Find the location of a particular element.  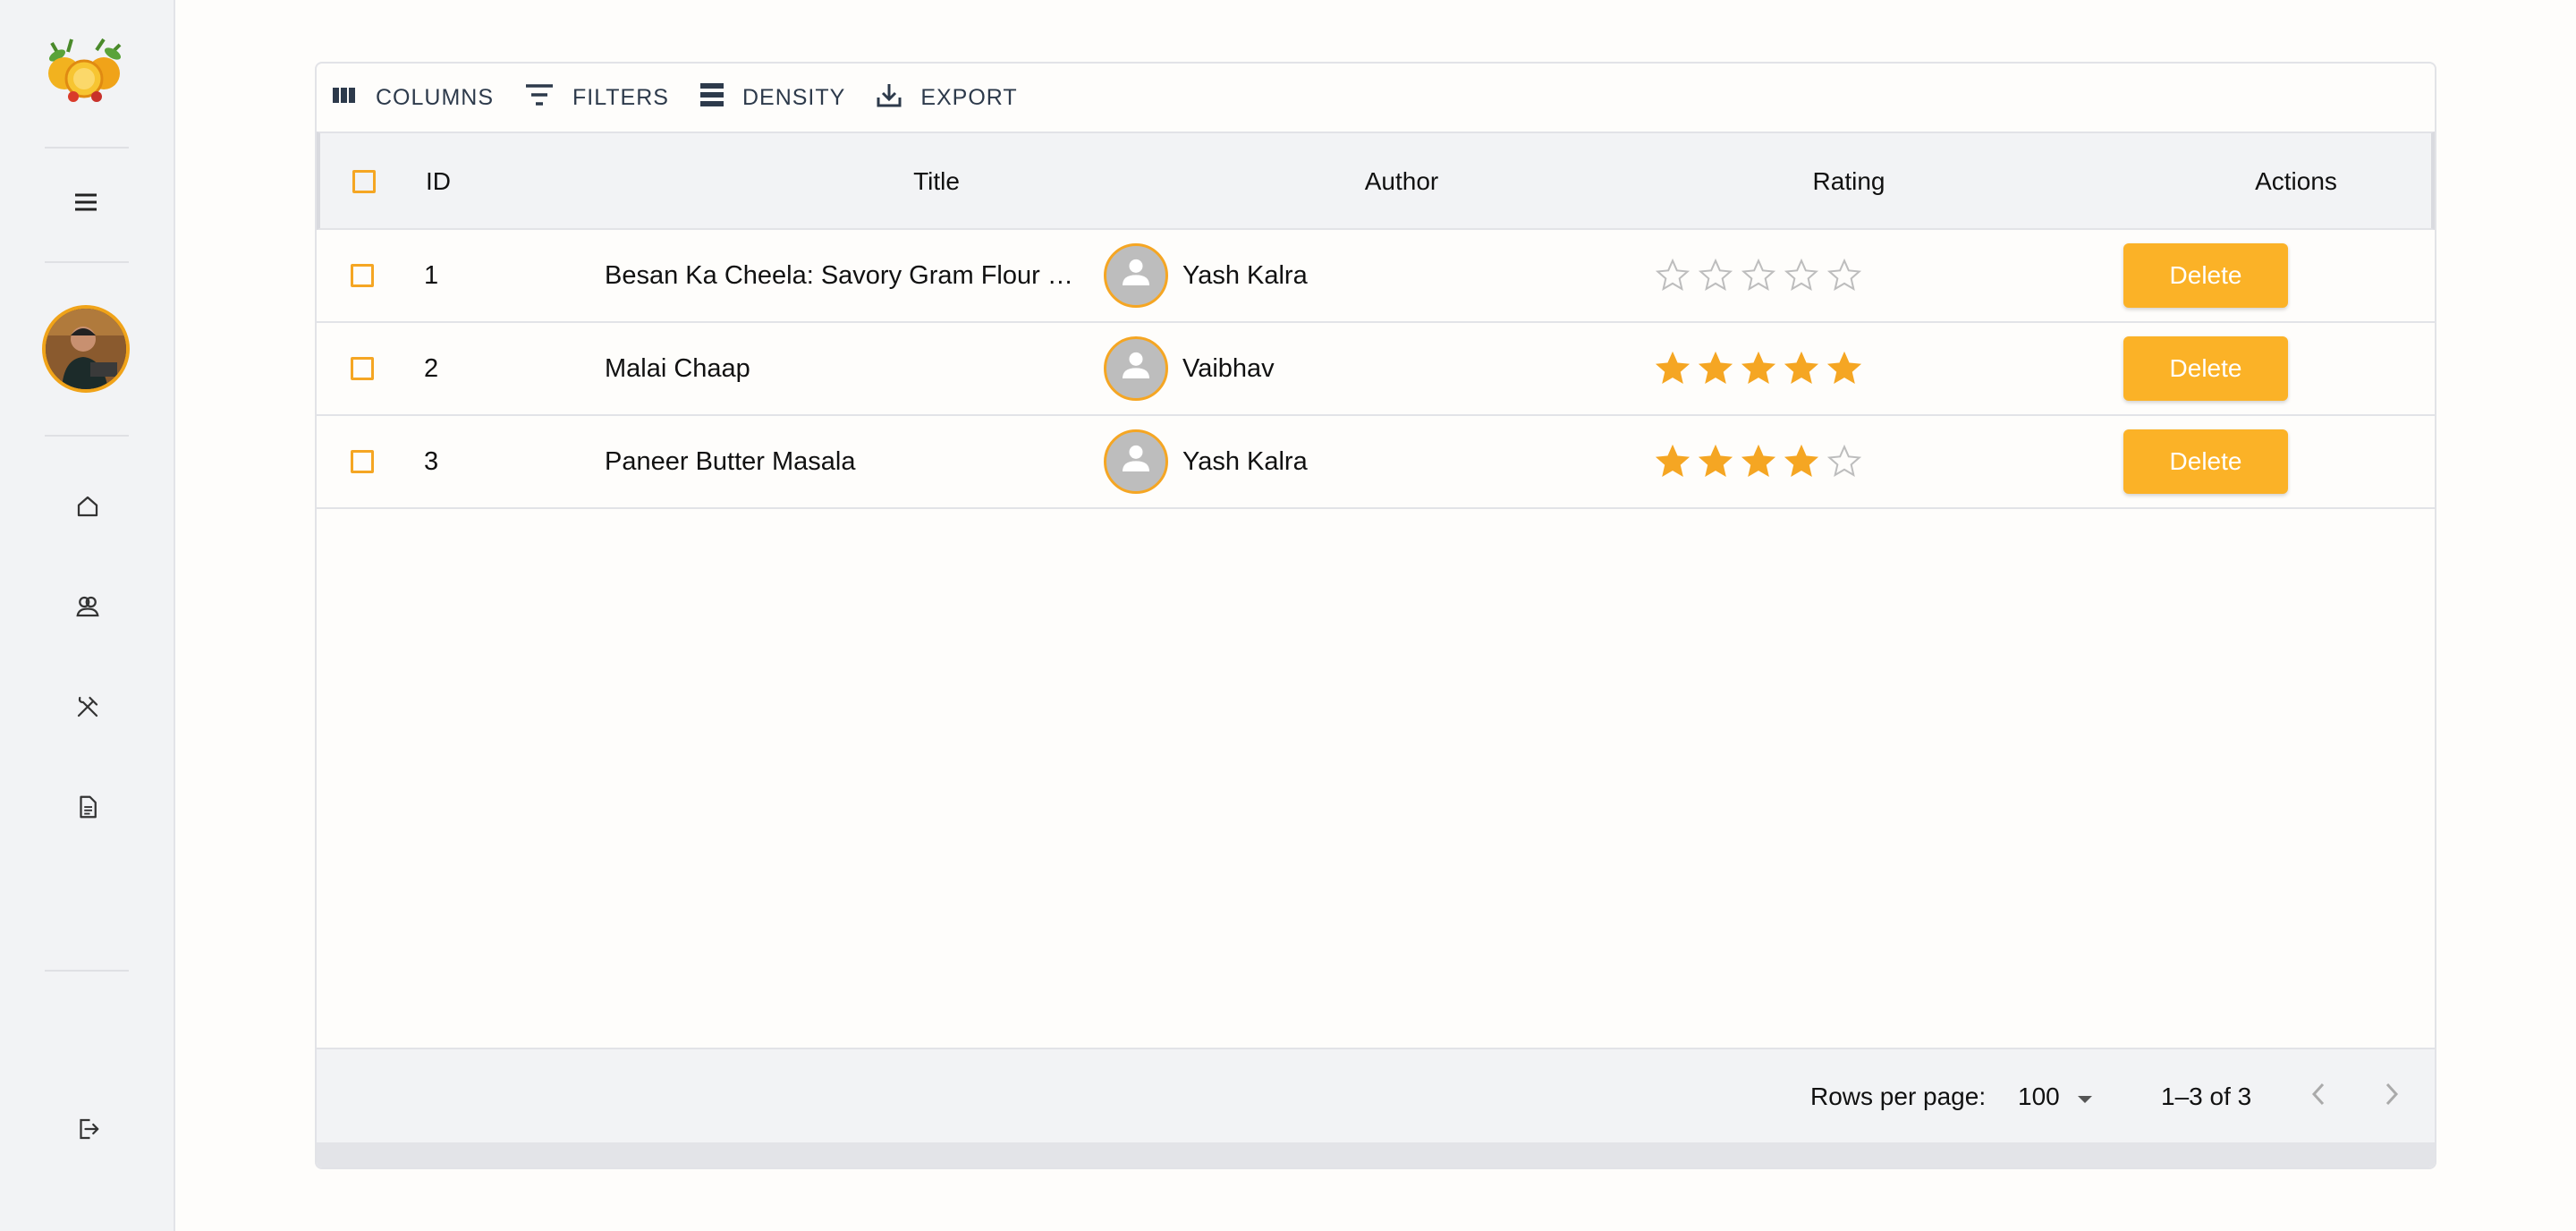

filters-label: FILTERS is located at coordinates (620, 97).